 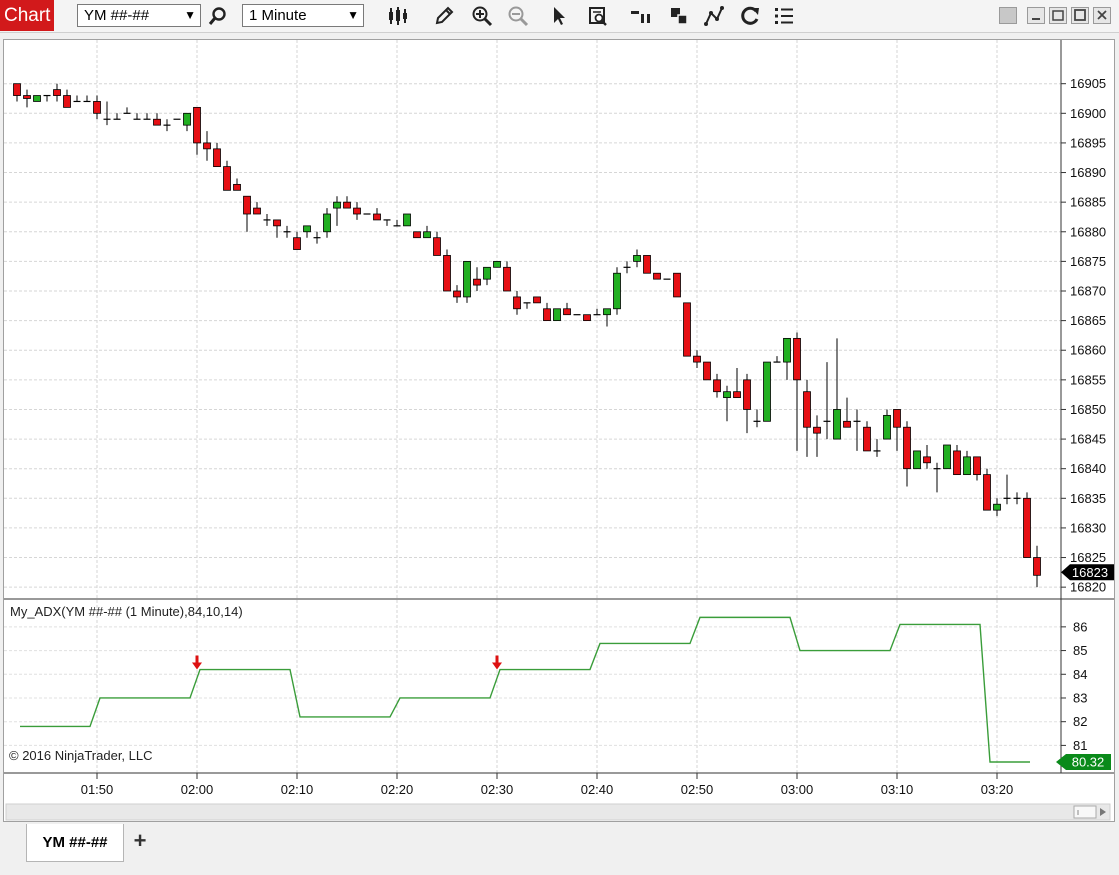 What do you see at coordinates (140, 841) in the screenshot?
I see `add-tab-button: +` at bounding box center [140, 841].